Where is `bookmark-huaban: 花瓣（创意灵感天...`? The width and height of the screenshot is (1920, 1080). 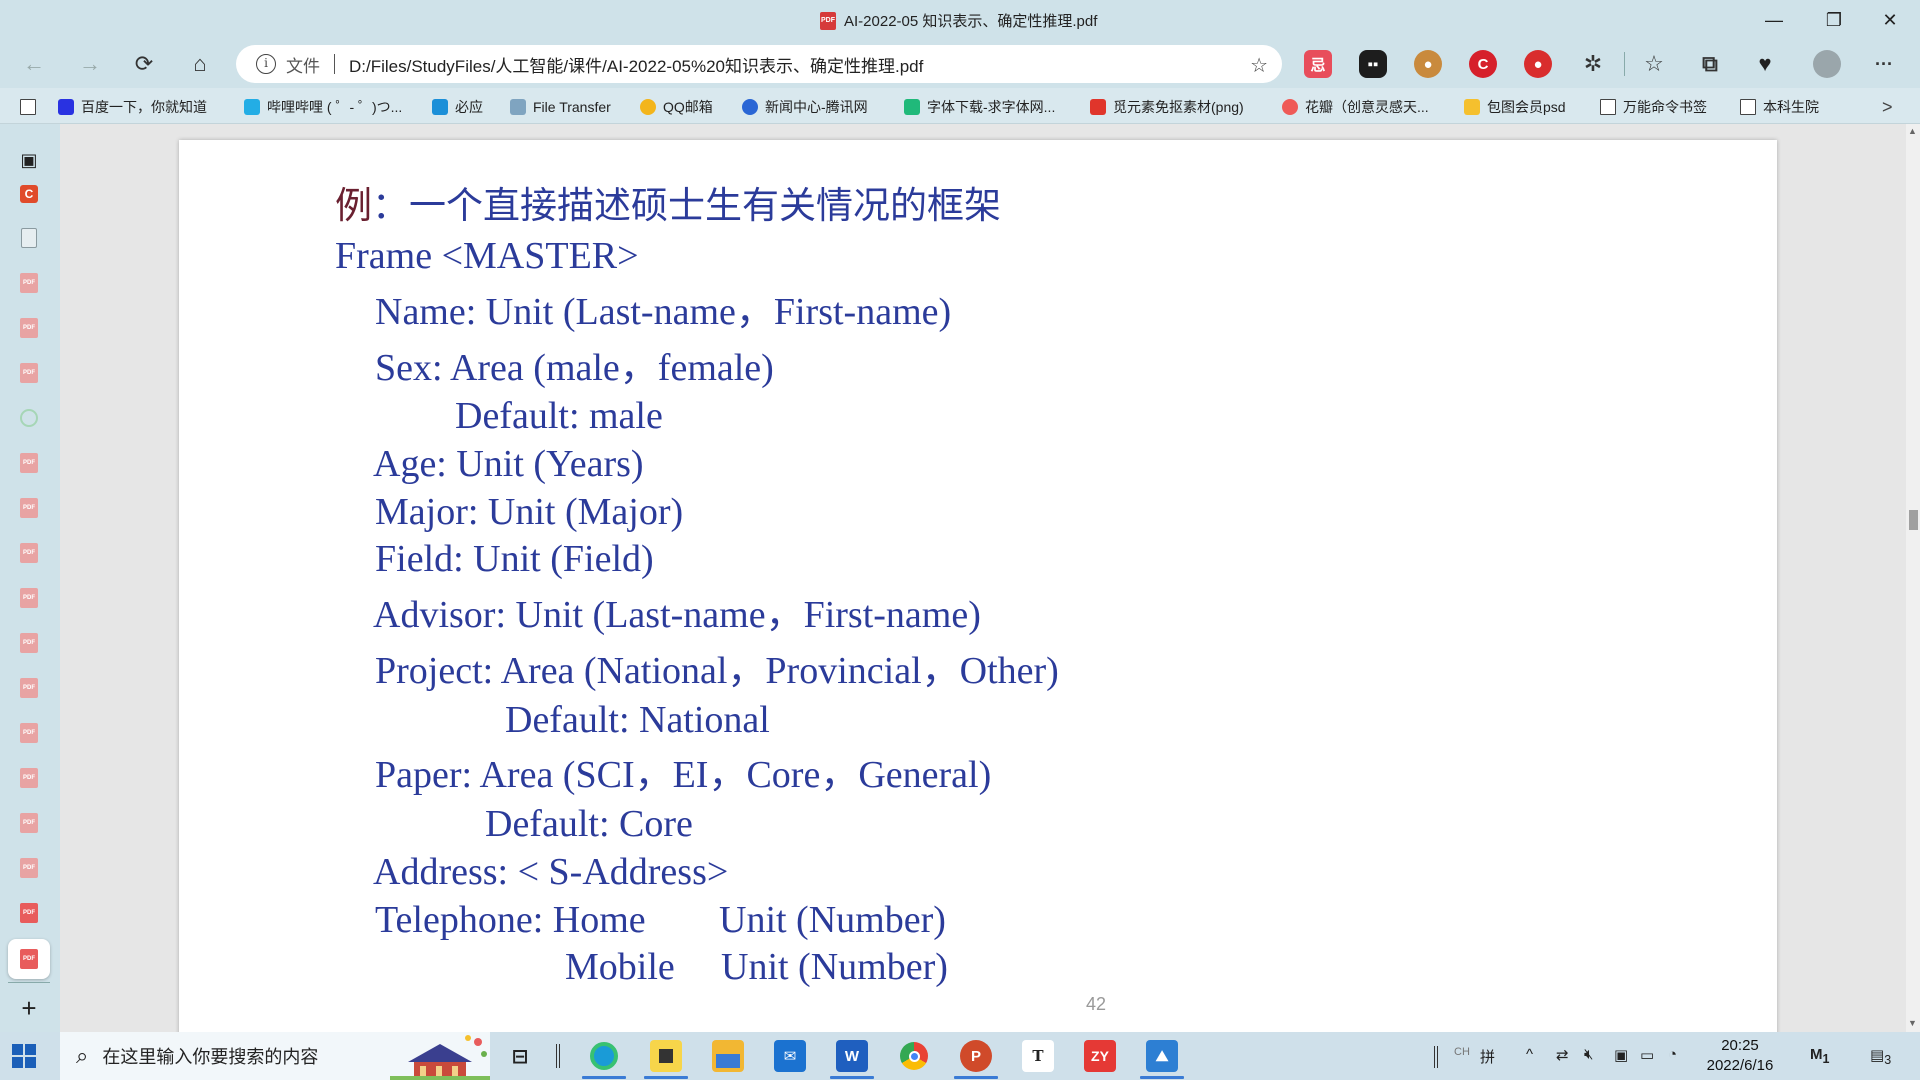 bookmark-huaban: 花瓣（创意灵感天... is located at coordinates (1355, 107).